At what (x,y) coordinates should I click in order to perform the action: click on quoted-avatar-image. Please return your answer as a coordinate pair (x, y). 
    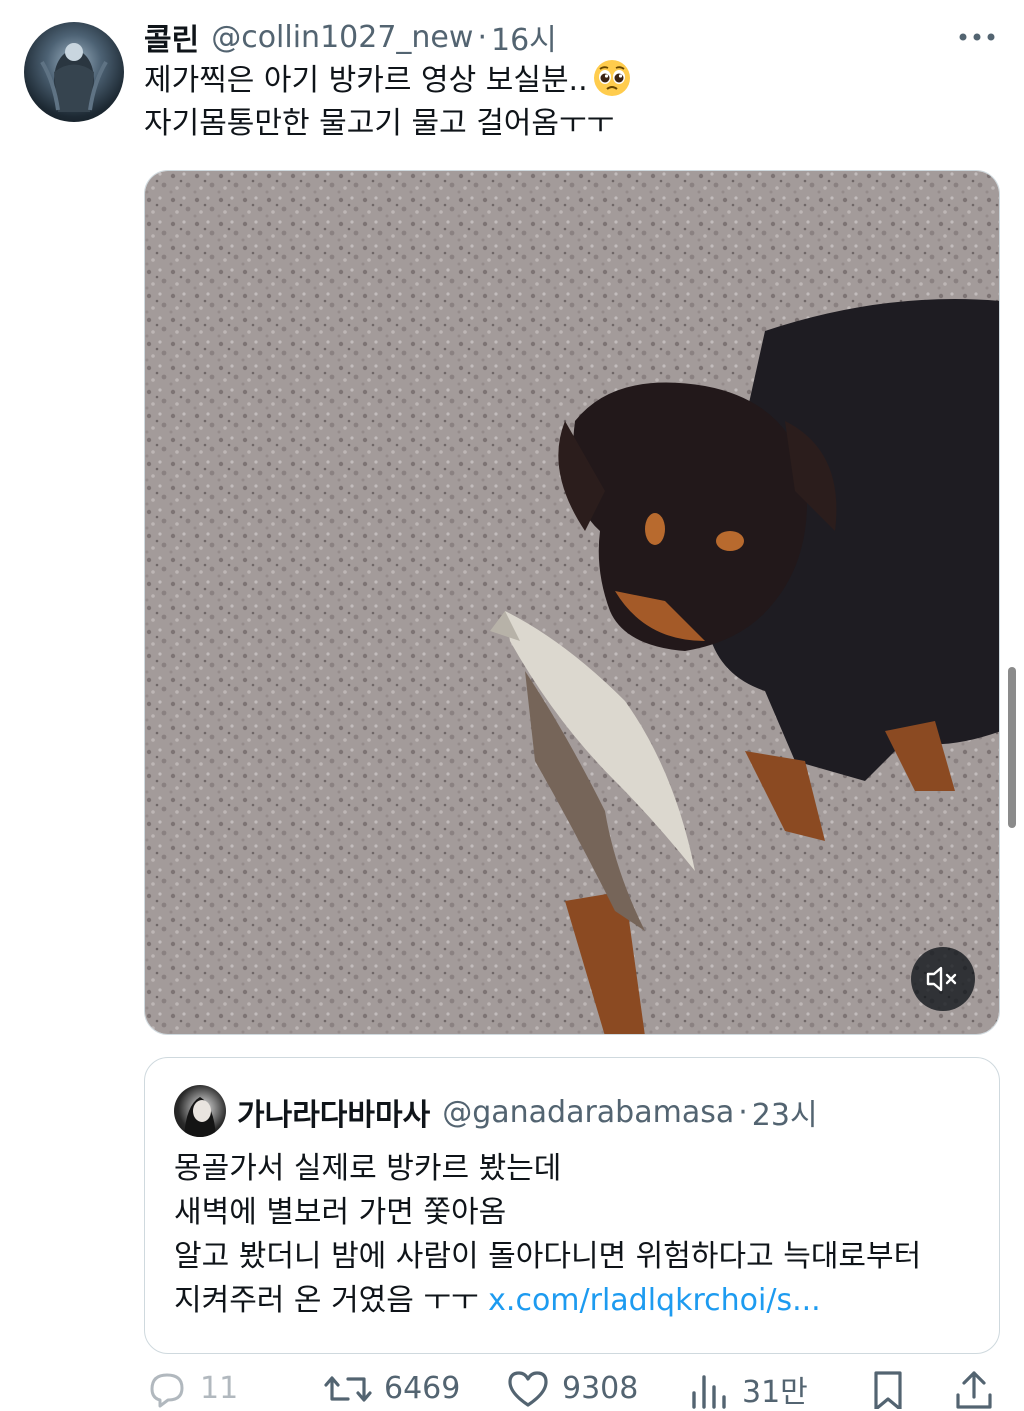
    Looking at the image, I should click on (200, 1117).